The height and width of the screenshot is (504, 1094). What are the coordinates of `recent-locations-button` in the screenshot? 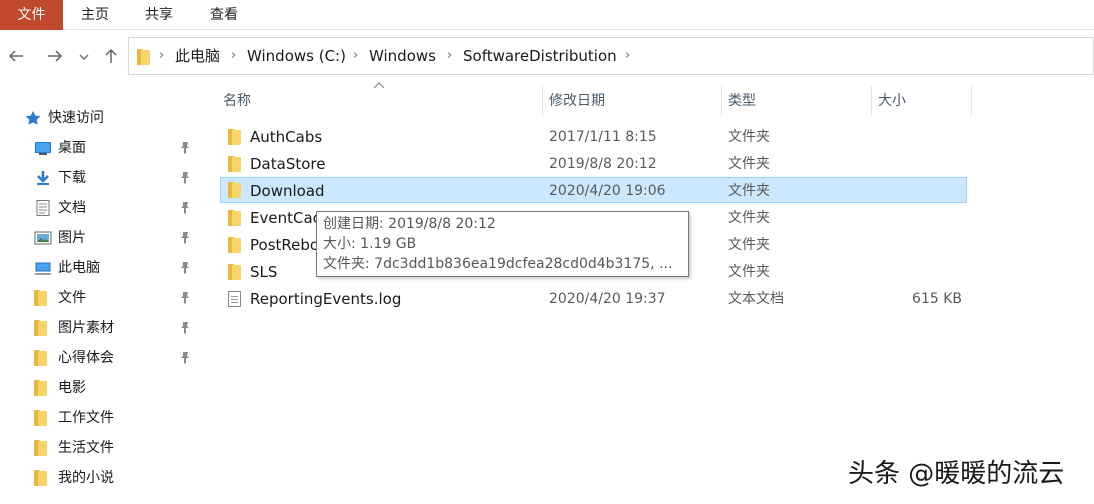 It's located at (84, 56).